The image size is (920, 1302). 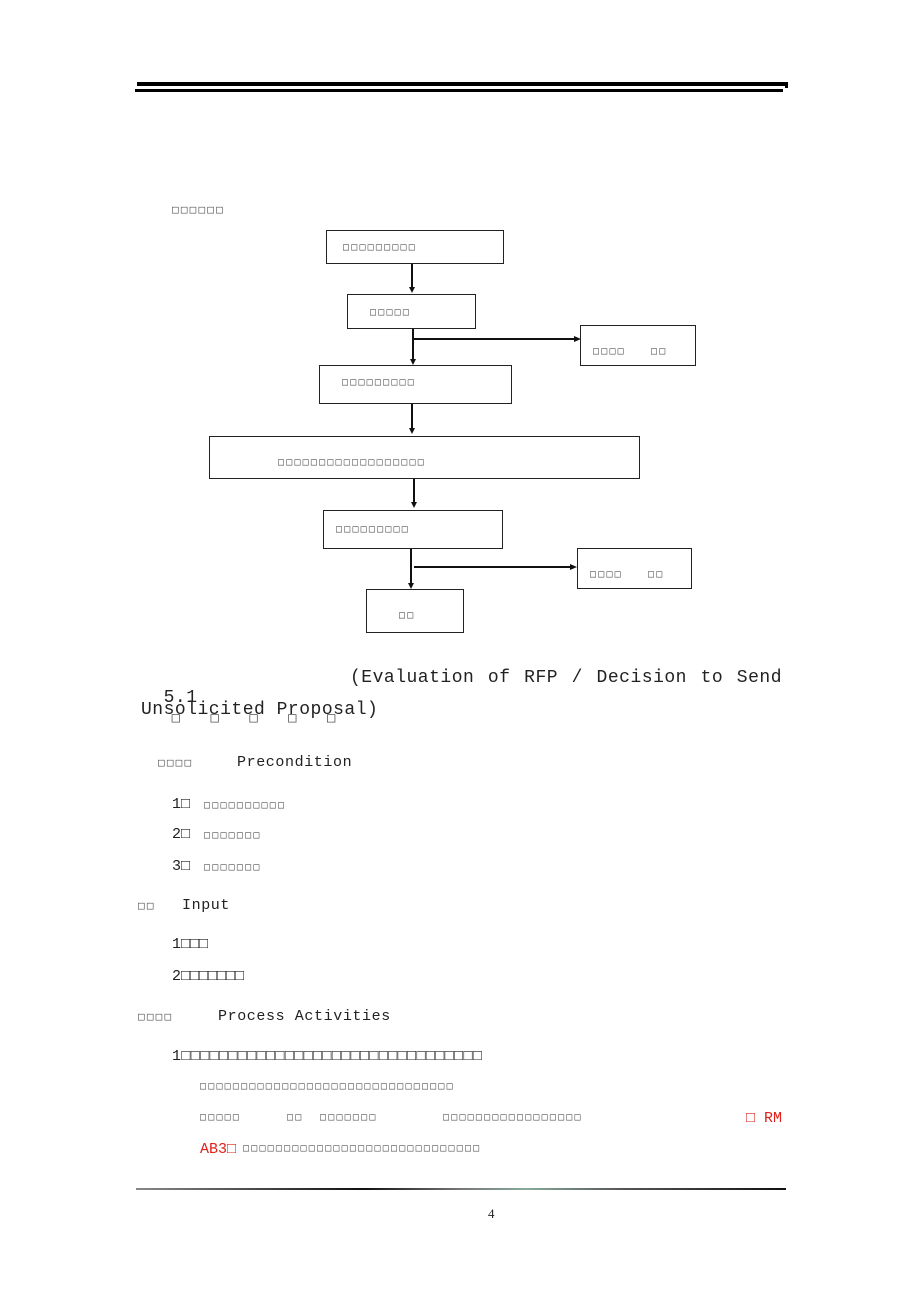 I want to click on flow-side-node-2-label: □□□□, so click(x=606, y=574).